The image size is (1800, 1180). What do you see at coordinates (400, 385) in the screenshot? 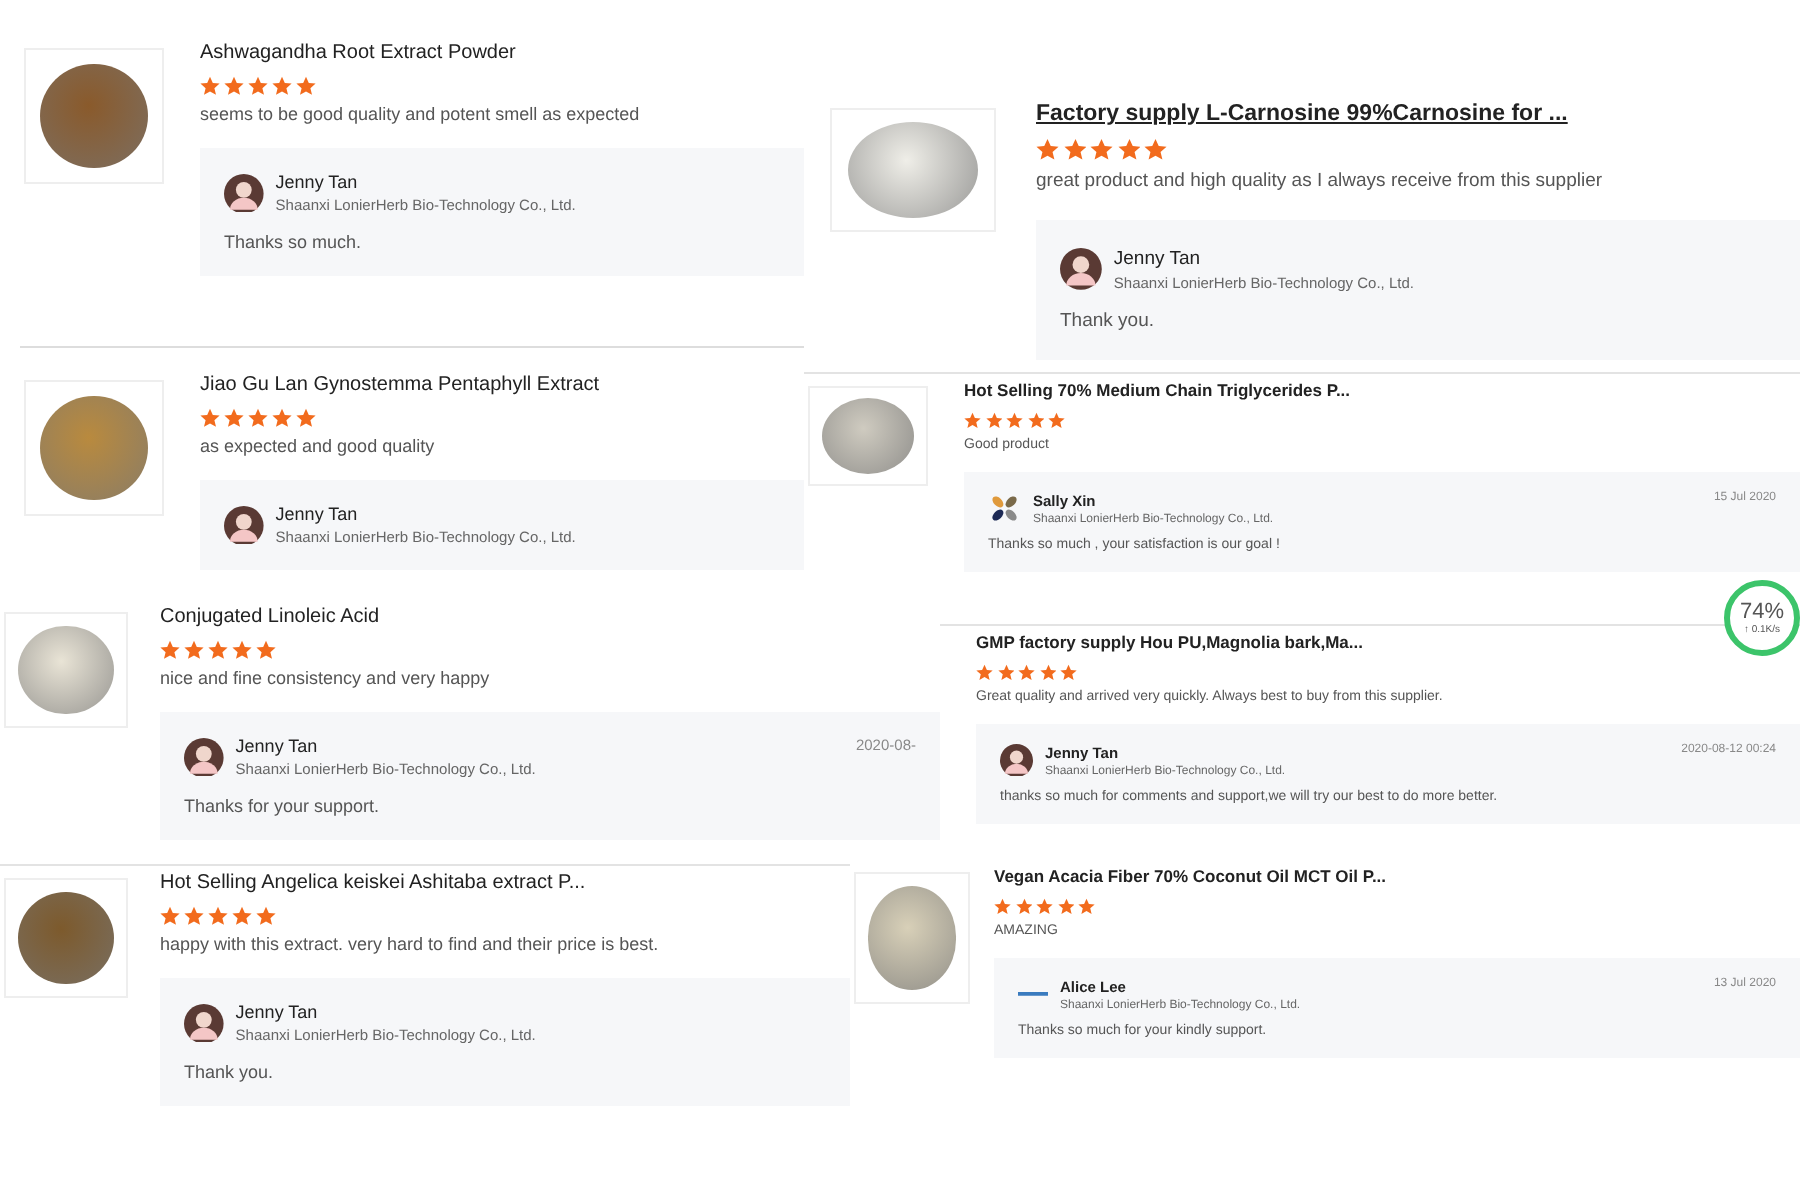
I see `product-title: Jiao Gu Lan Gynostemma Pentaphyll Extract` at bounding box center [400, 385].